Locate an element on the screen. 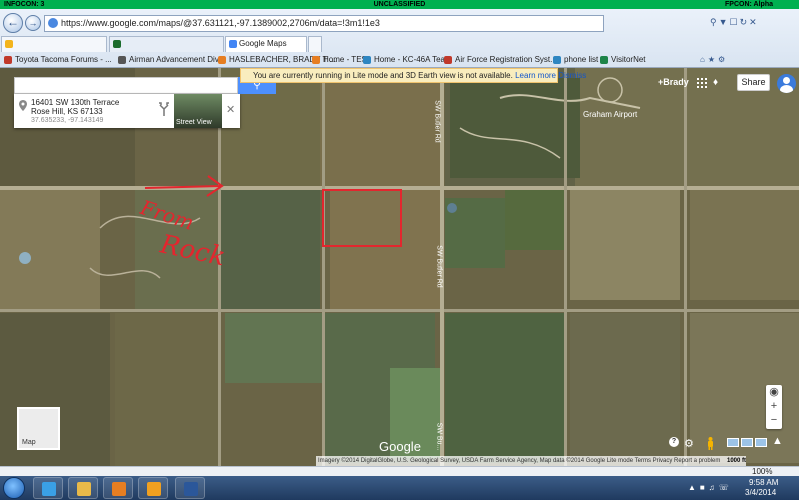  word-icon is located at coordinates (191, 489).